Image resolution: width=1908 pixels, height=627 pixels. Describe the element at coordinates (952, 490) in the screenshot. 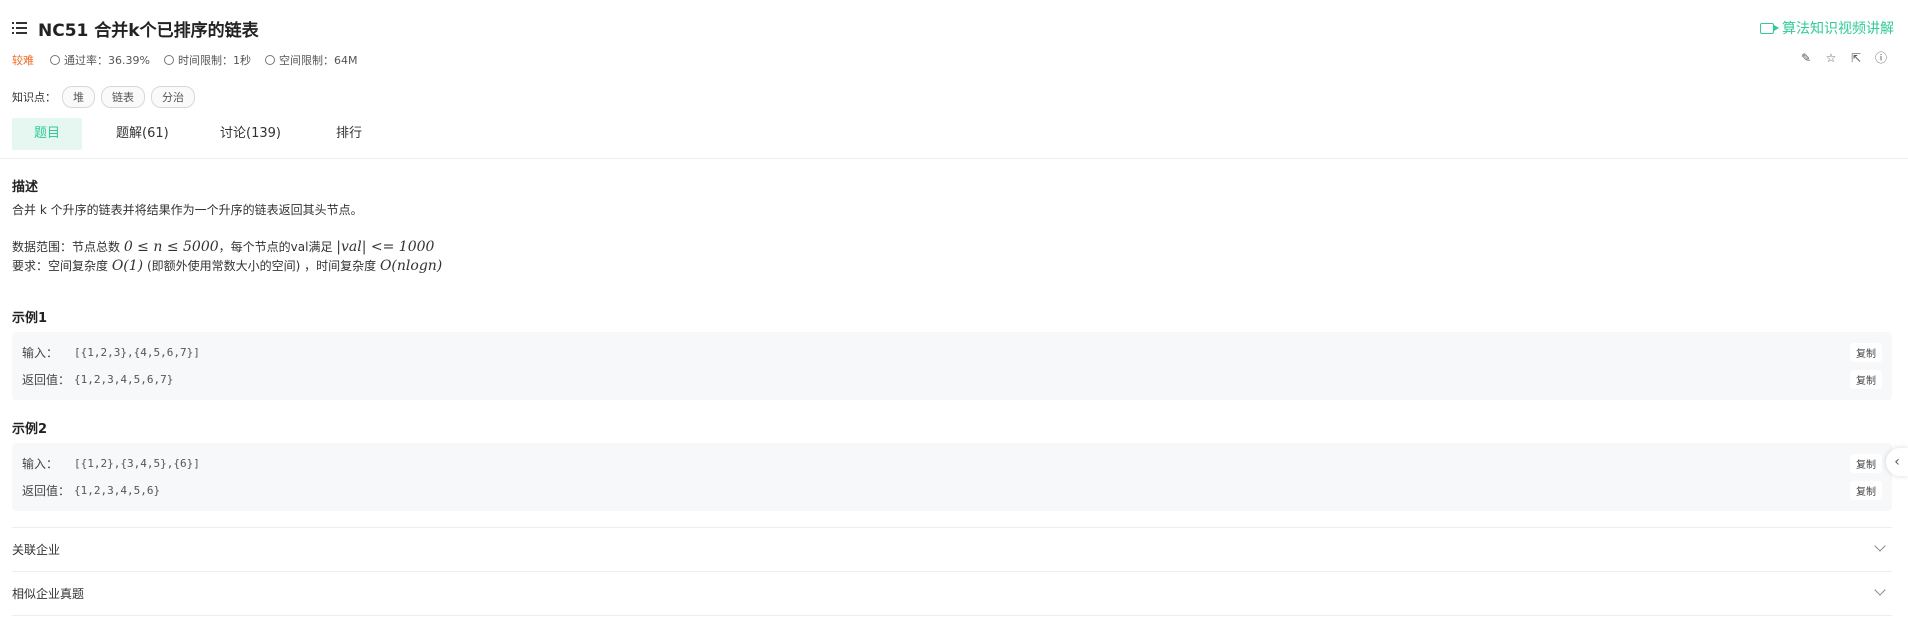

I see `example-2-output: 返回值： {1,2,3,4,5,6} 复制` at that location.